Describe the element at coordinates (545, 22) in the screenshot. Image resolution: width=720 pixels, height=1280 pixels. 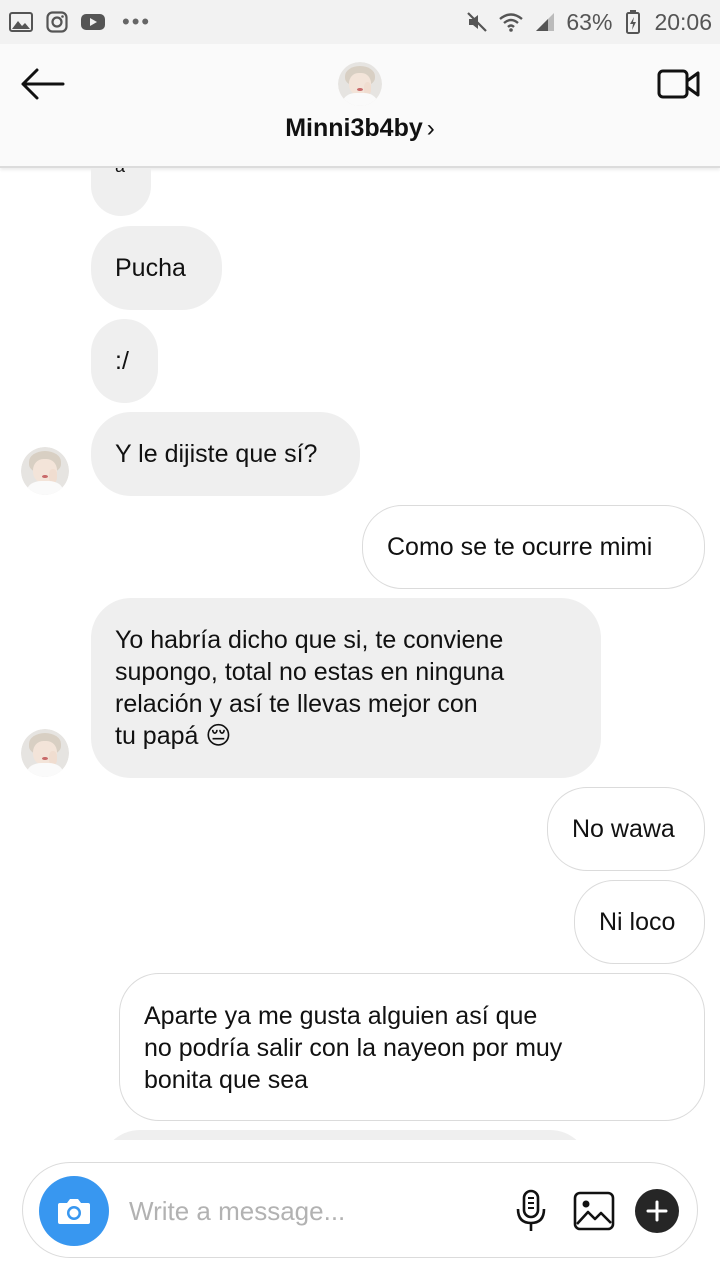
I see `signal-icon` at that location.